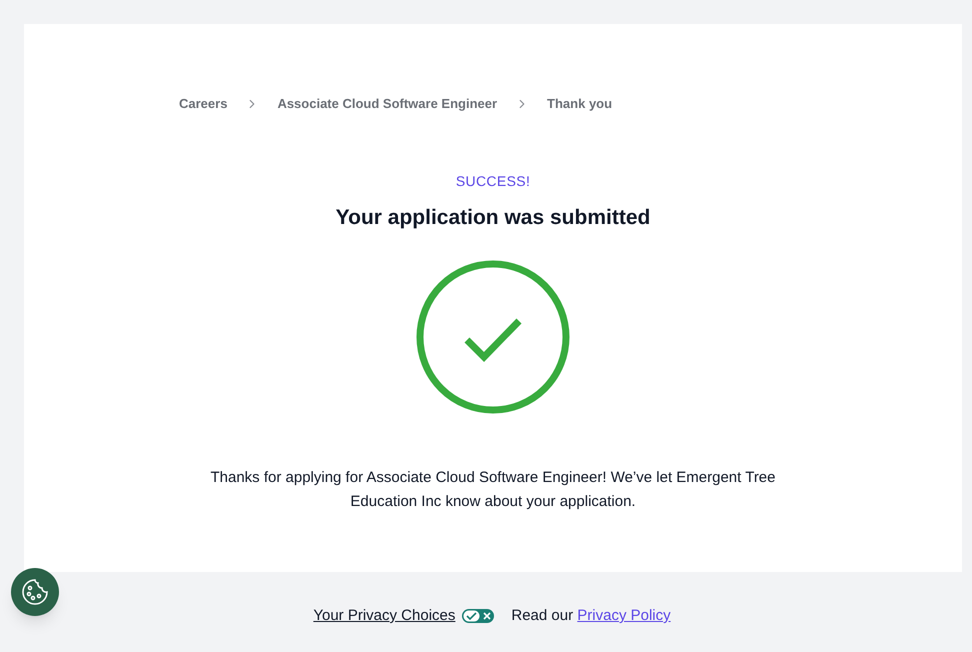  I want to click on cookie-settings-button, so click(35, 592).